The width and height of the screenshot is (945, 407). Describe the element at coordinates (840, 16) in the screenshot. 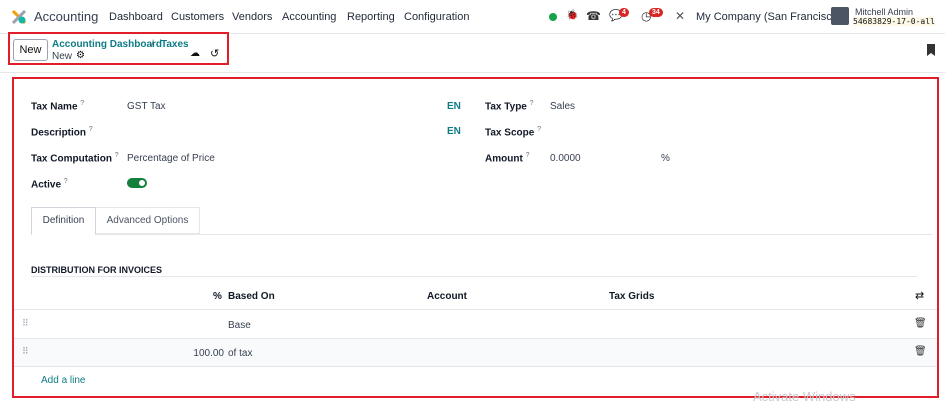

I see `avatar` at that location.